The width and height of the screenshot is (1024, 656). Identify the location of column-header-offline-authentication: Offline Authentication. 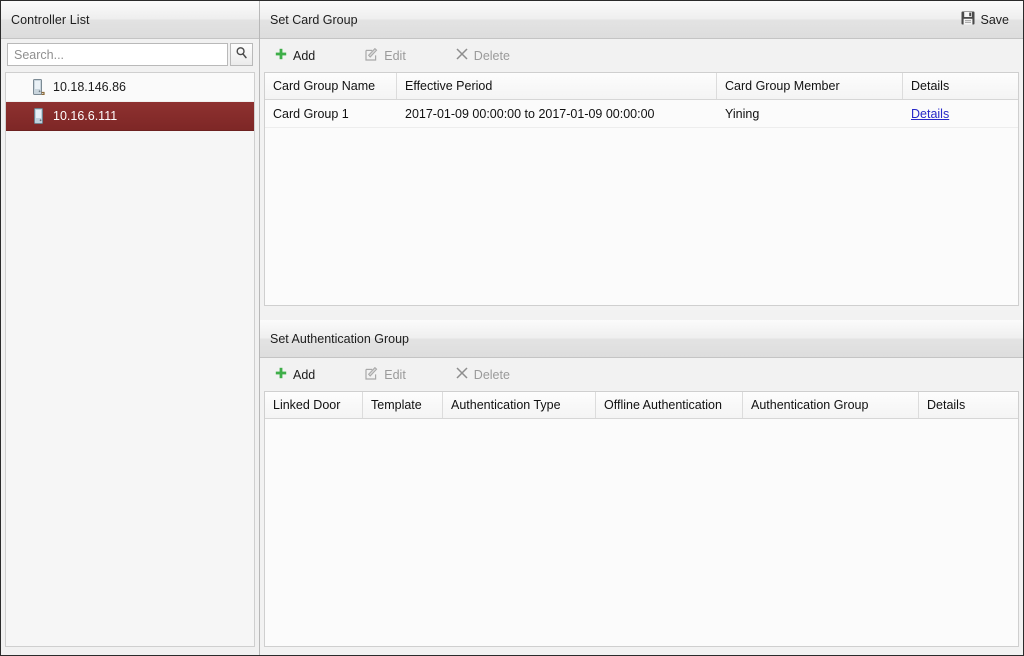
(669, 405).